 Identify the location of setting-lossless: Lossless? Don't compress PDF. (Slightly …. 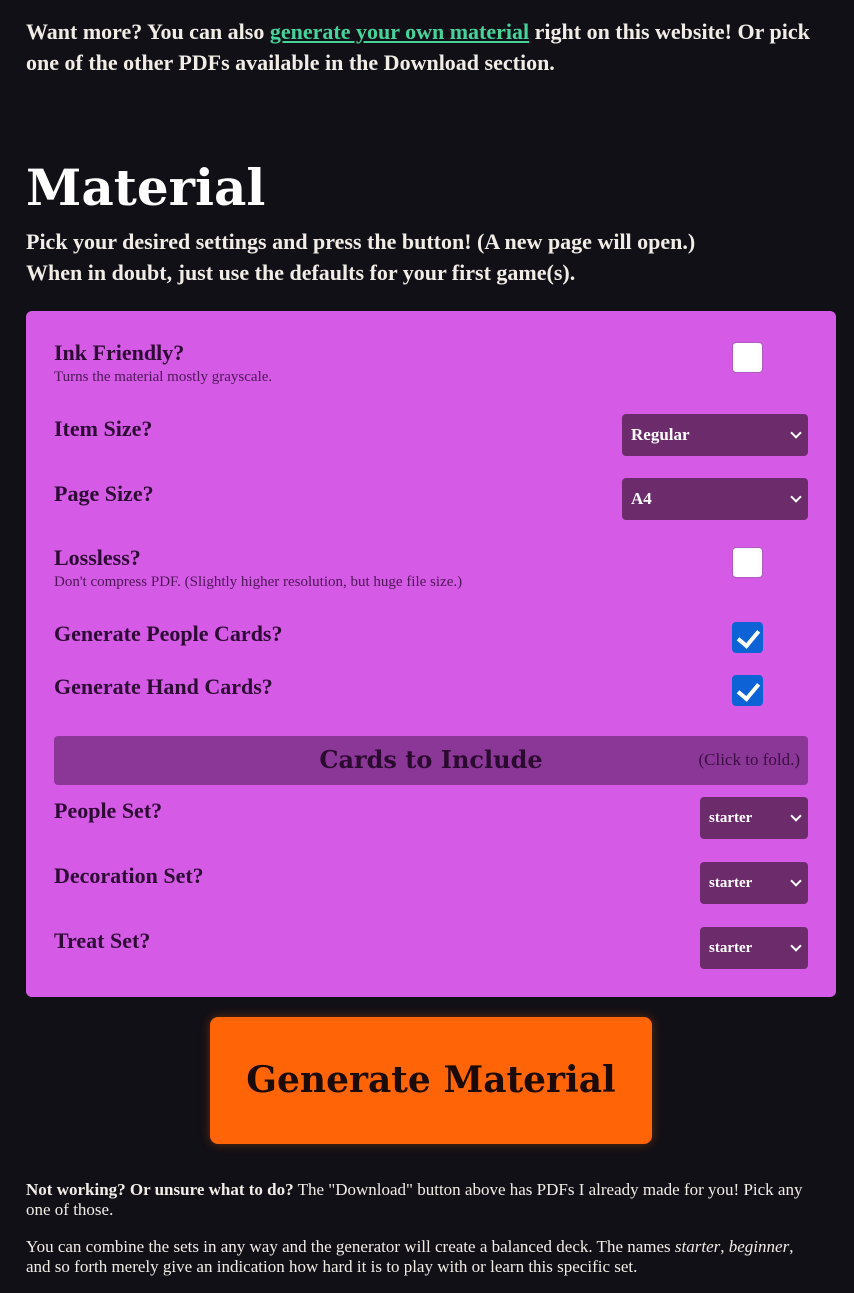
(431, 568).